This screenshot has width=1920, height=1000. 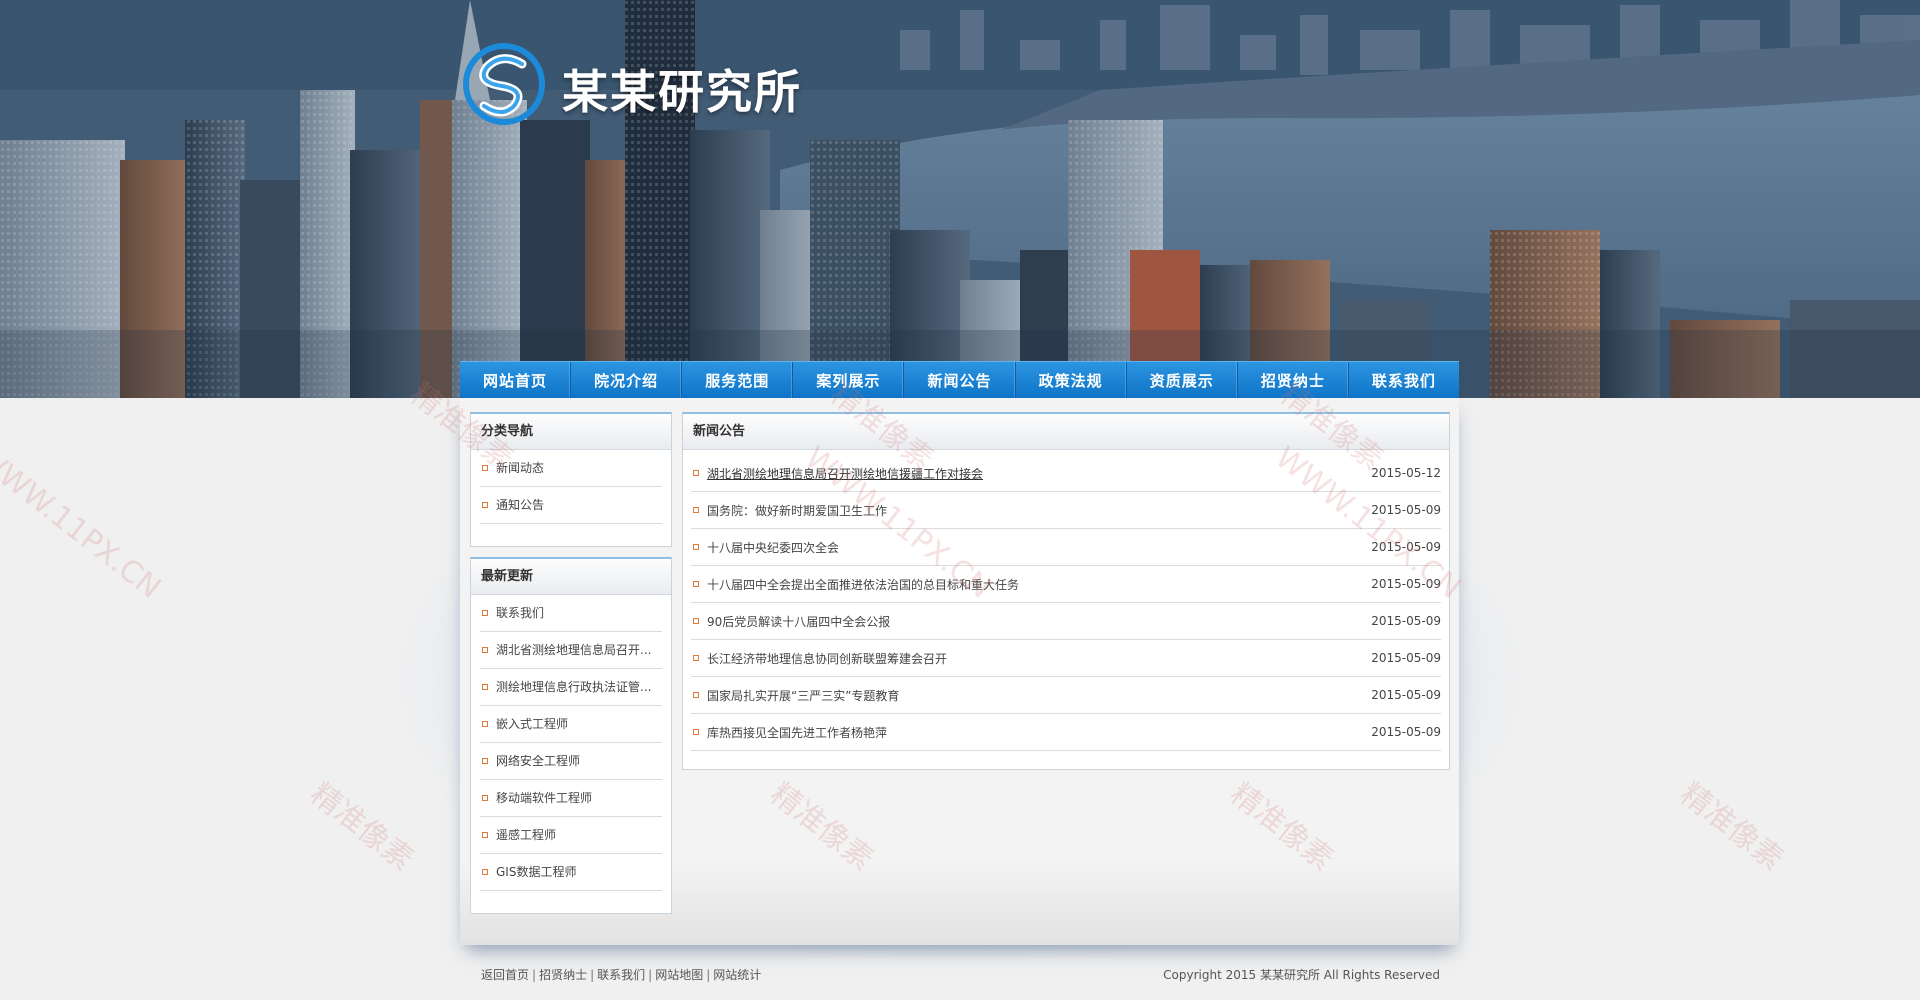 I want to click on news-row: 十八届四中全会提出全面推进依法治国的总目标和重大任务 2015-05-09, so click(x=1066, y=584).